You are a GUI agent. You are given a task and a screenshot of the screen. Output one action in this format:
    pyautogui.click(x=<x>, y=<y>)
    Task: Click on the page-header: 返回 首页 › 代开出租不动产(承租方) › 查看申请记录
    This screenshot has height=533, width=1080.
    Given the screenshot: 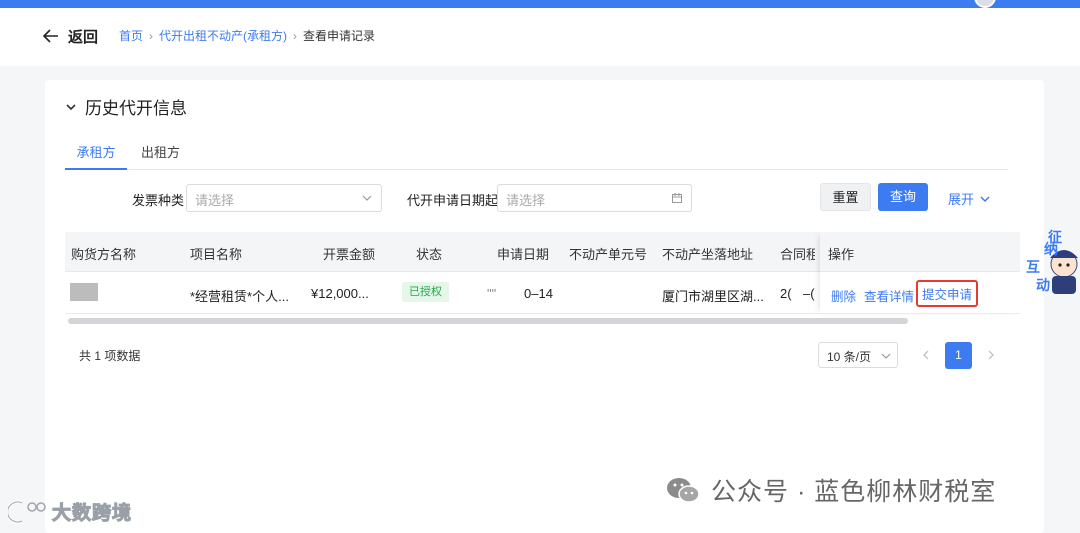 What is the action you would take?
    pyautogui.click(x=540, y=37)
    